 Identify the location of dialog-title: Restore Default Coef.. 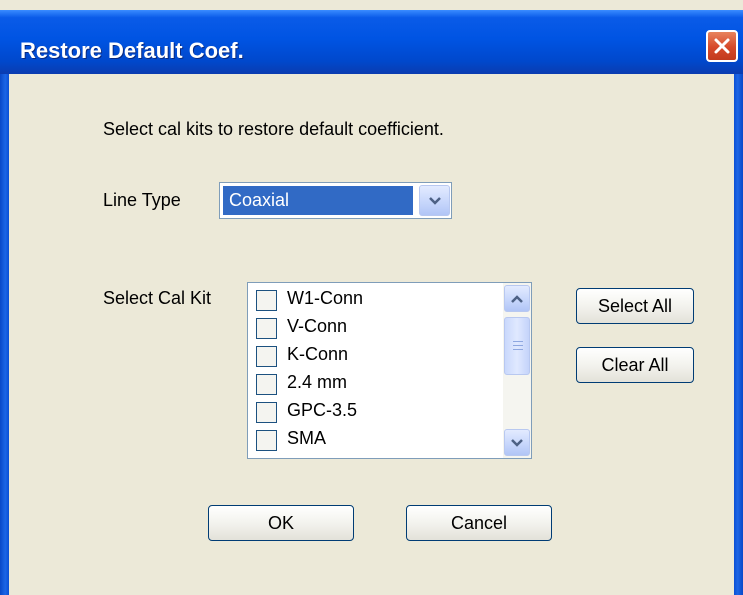
(132, 50).